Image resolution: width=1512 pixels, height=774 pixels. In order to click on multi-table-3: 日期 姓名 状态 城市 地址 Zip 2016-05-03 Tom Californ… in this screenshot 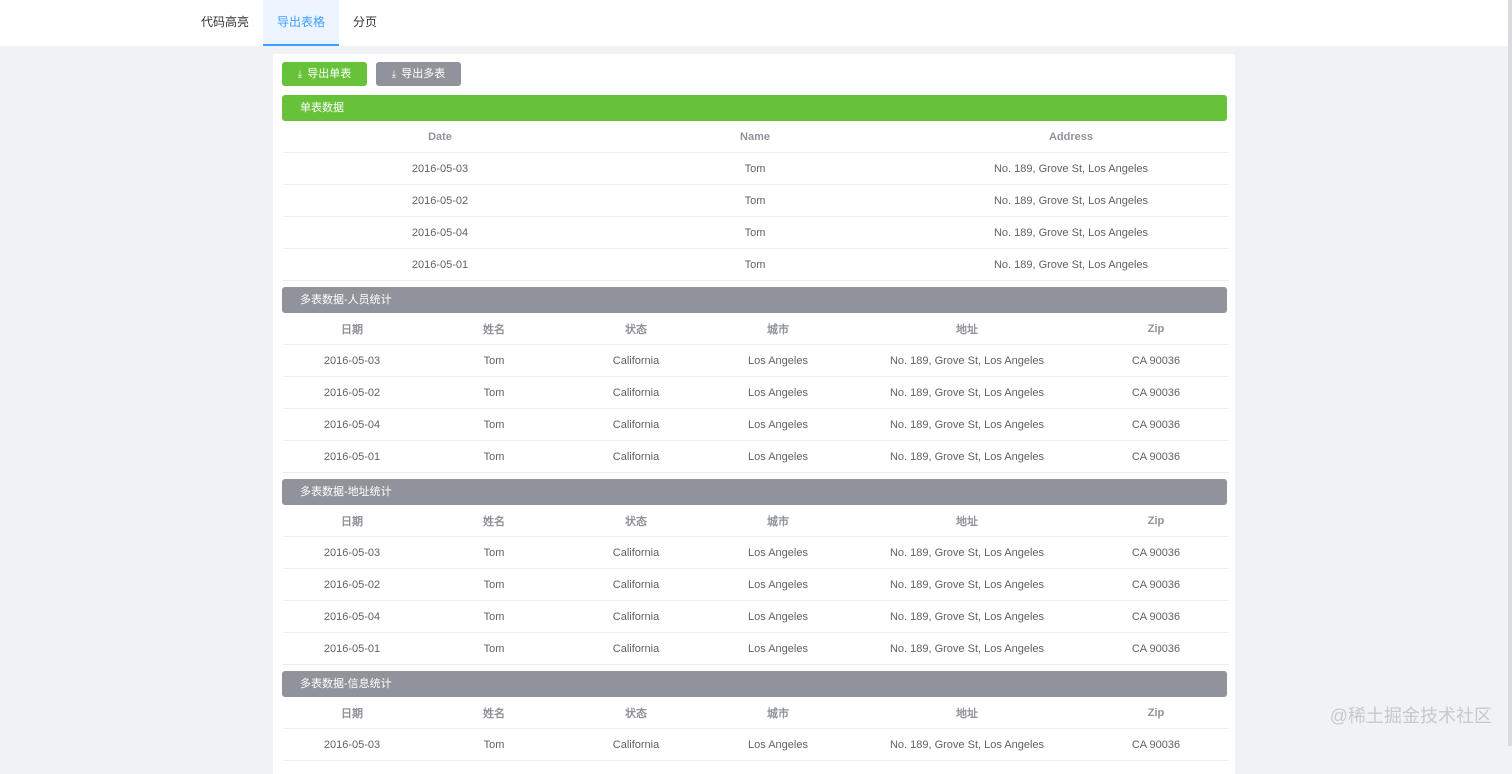, I will do `click(756, 729)`.